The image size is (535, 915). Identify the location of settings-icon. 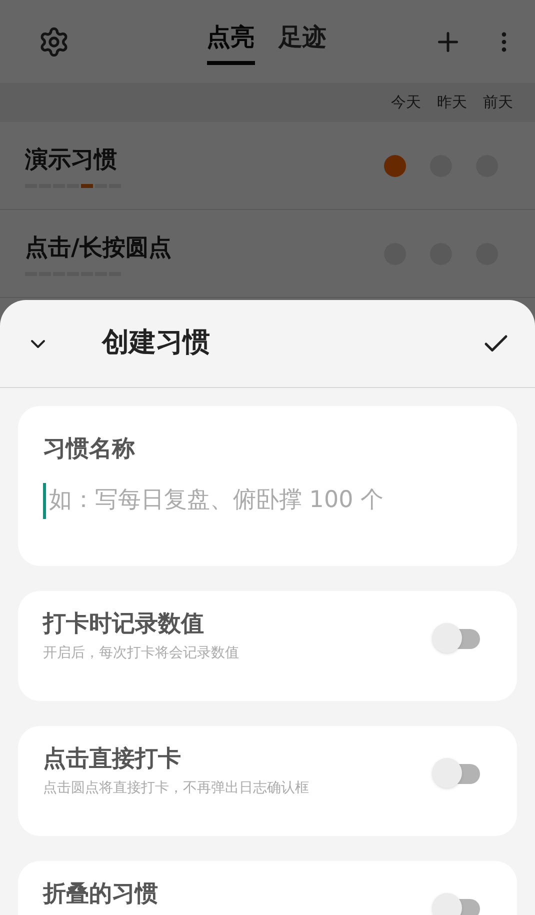
(54, 42).